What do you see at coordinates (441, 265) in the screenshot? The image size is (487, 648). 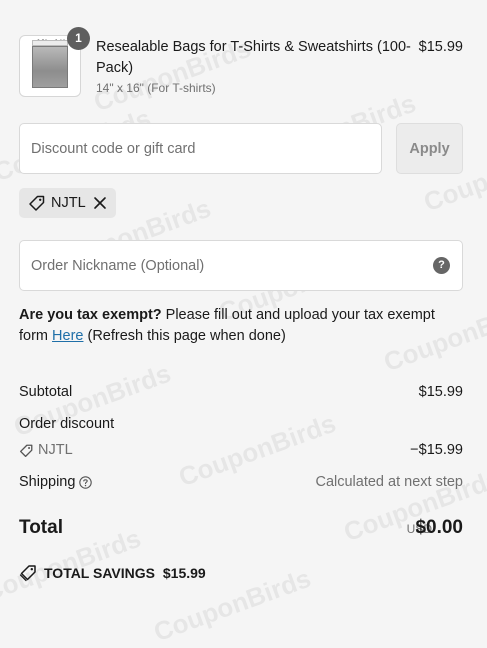 I see `help-icon: ?` at bounding box center [441, 265].